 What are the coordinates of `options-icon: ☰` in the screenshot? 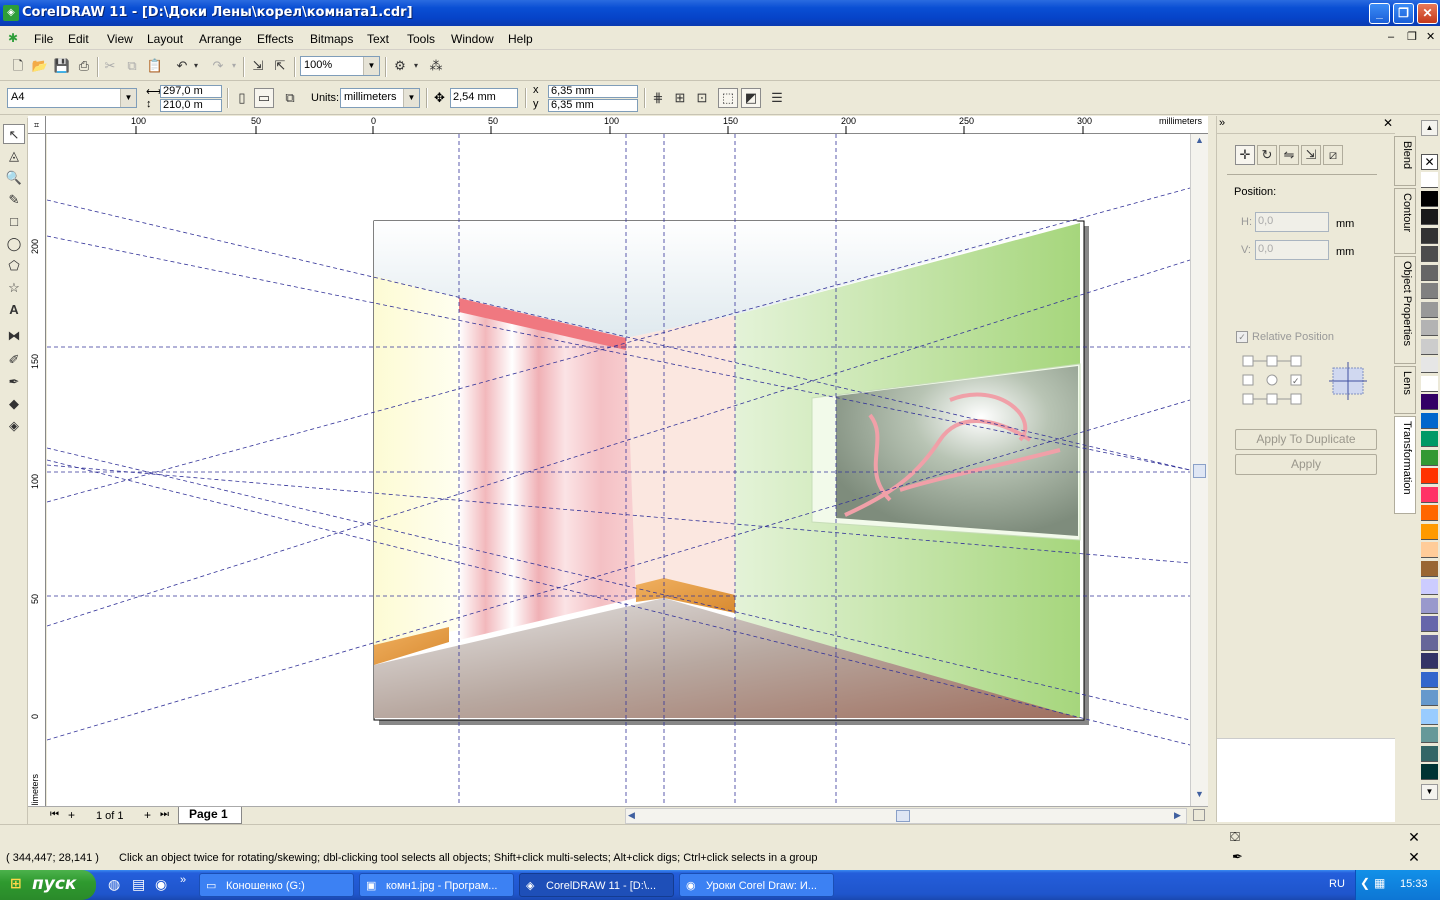 It's located at (777, 98).